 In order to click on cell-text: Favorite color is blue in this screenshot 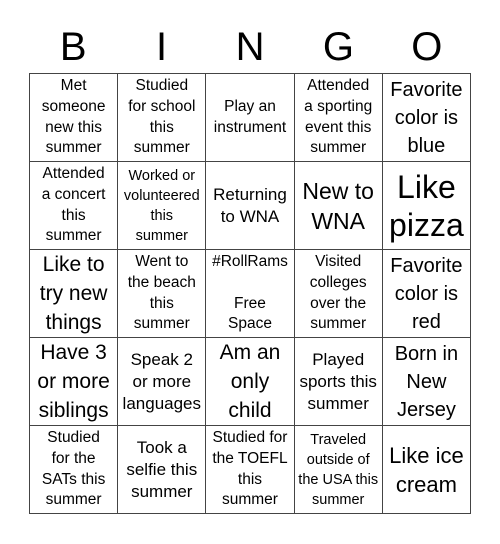, I will do `click(426, 117)`.